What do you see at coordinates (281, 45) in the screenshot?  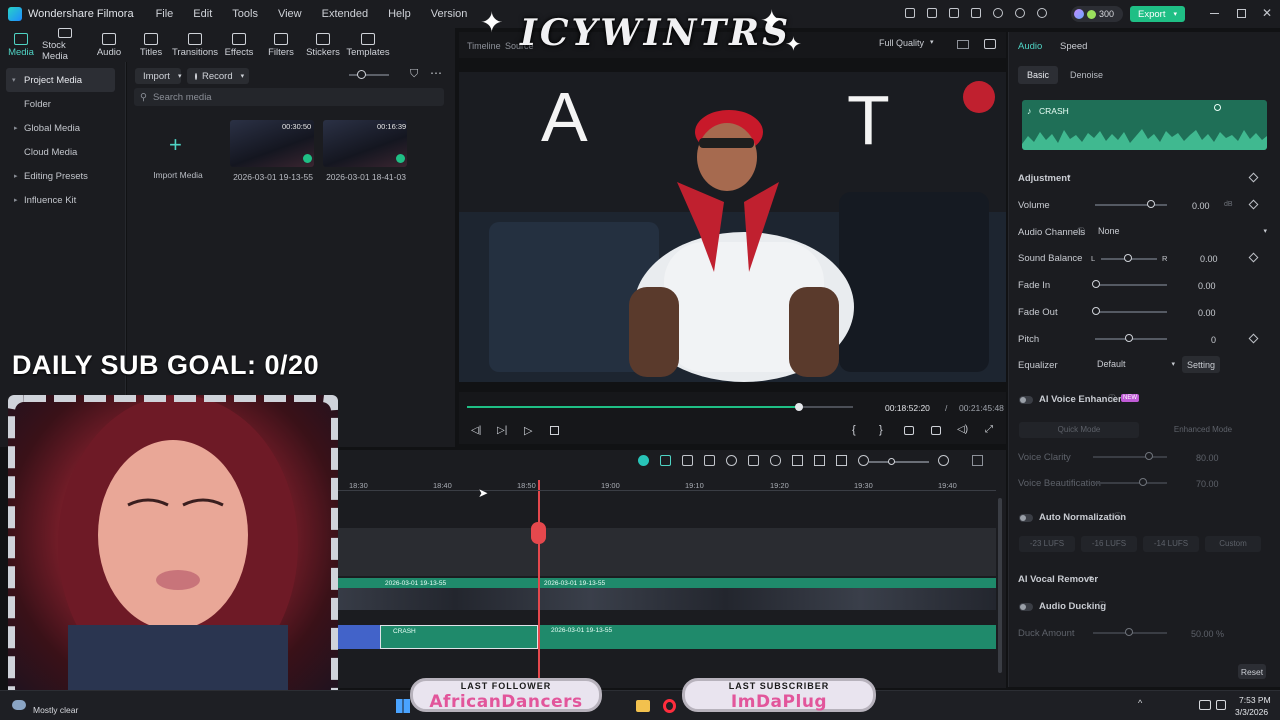 I see `tab-filters: Filters` at bounding box center [281, 45].